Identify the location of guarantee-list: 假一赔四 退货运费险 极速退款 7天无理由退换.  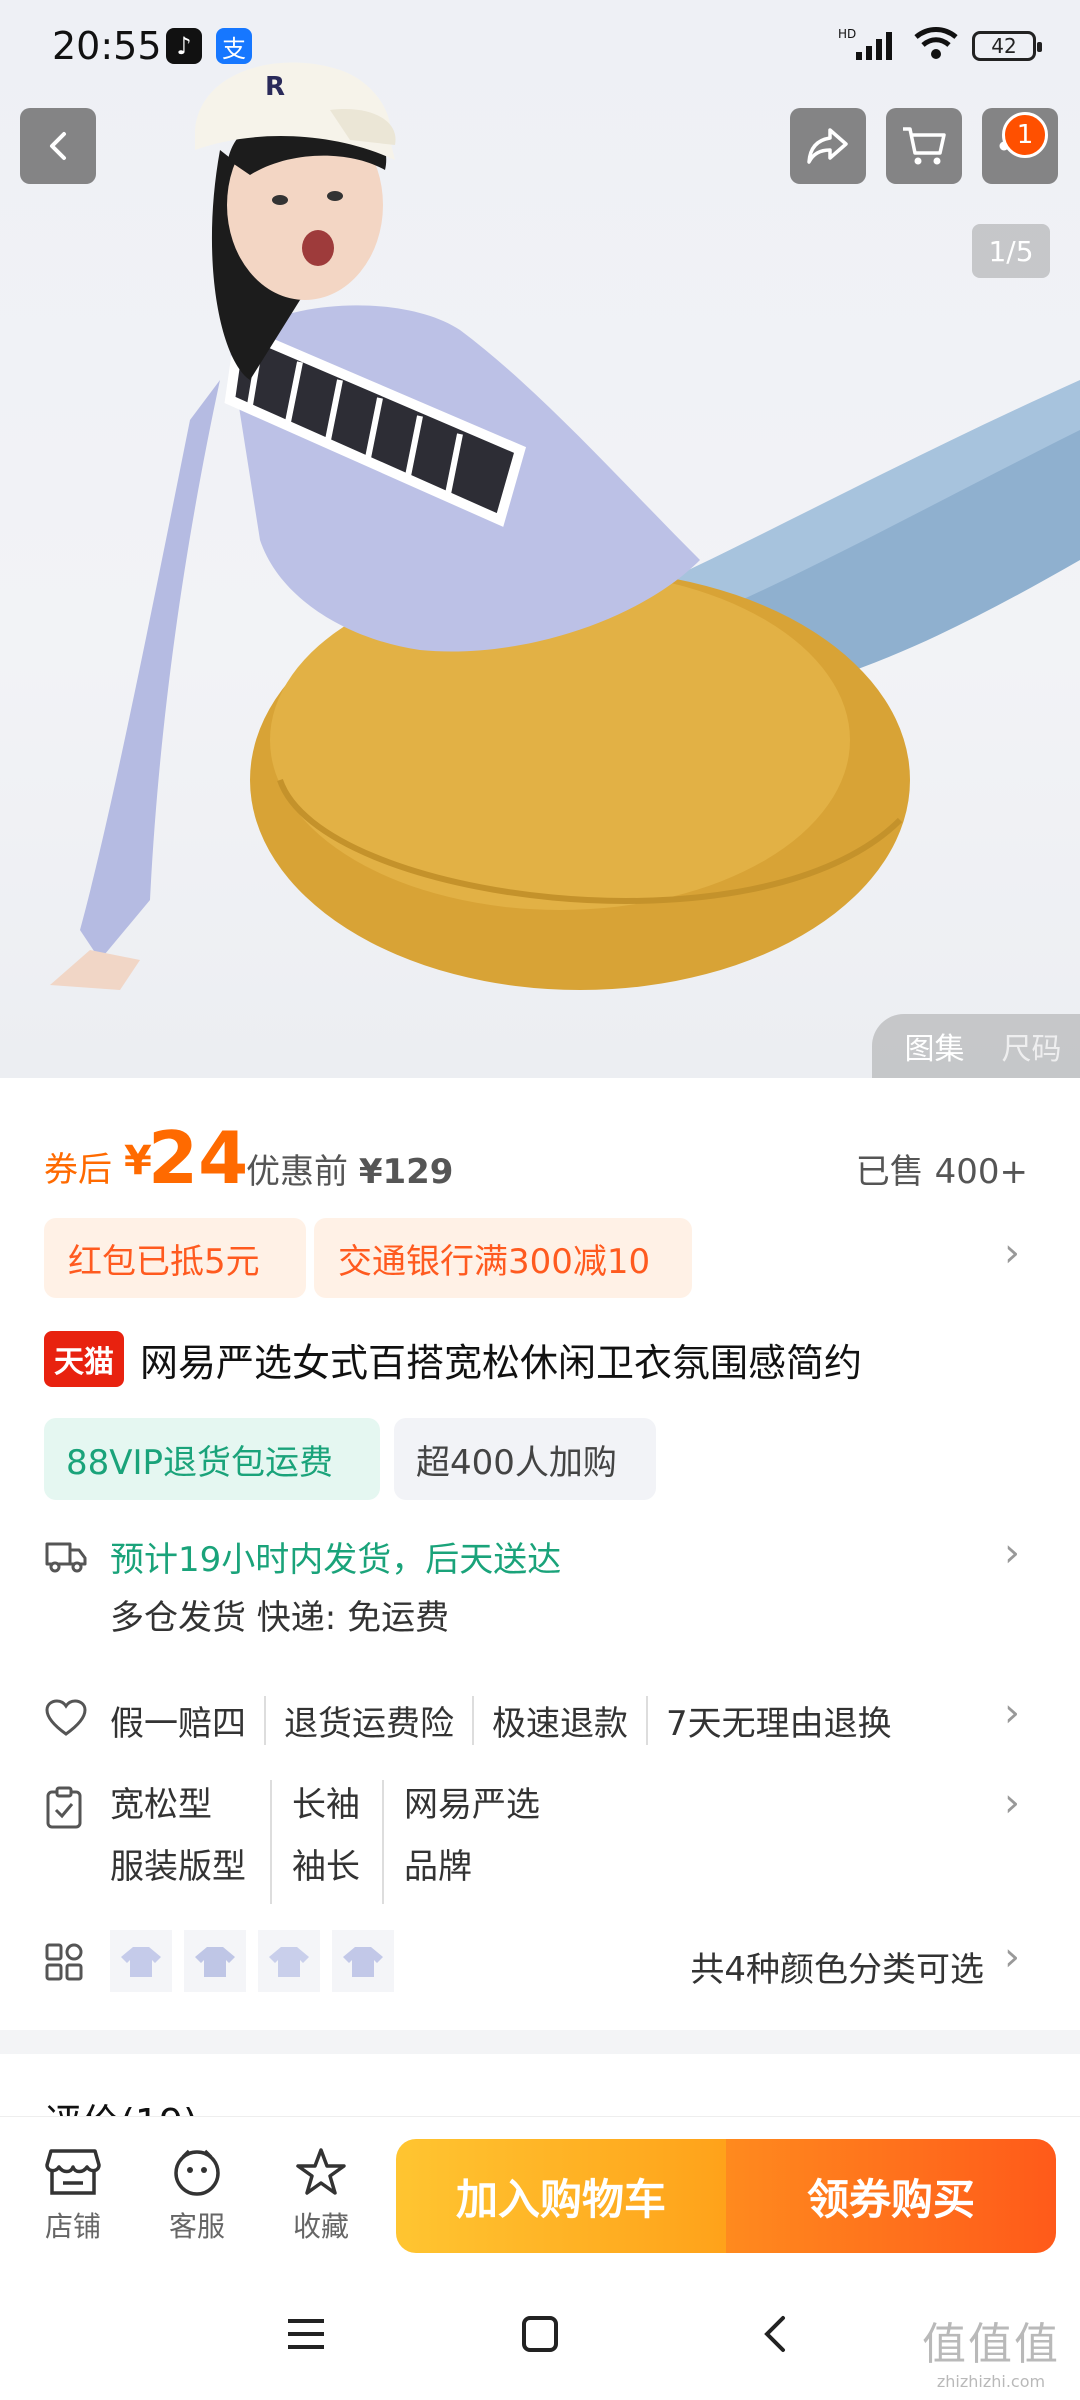
(510, 1720).